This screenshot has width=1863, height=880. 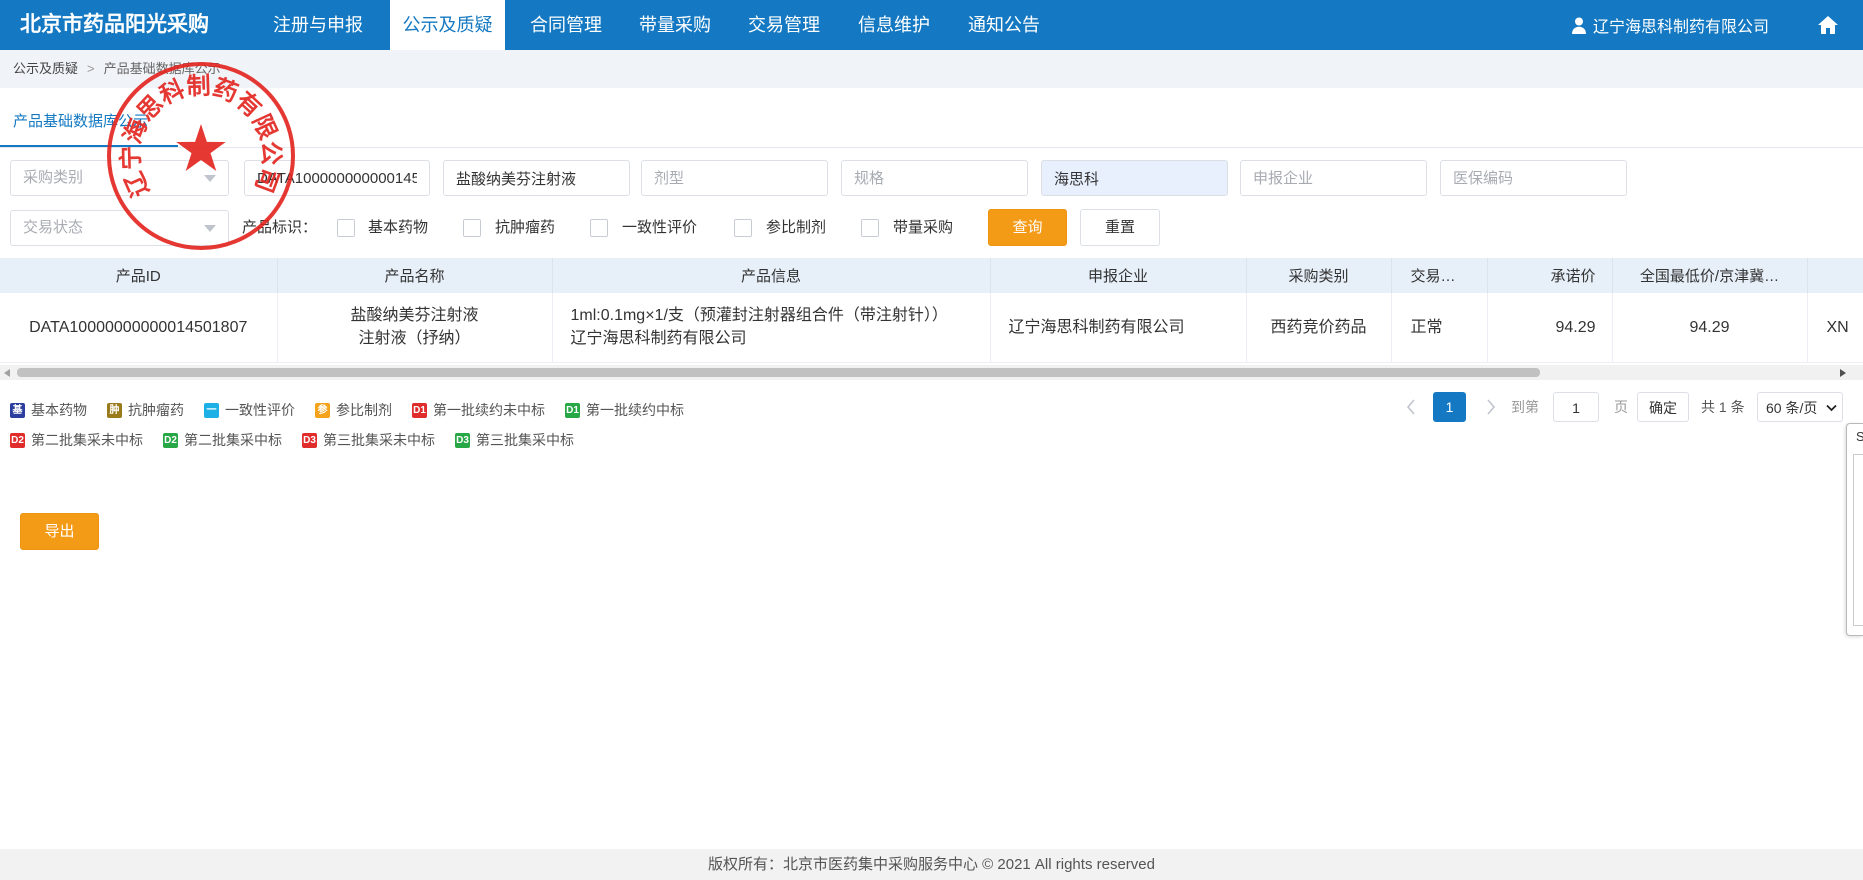 I want to click on legend-label: 第二批集采未中标, so click(x=87, y=440).